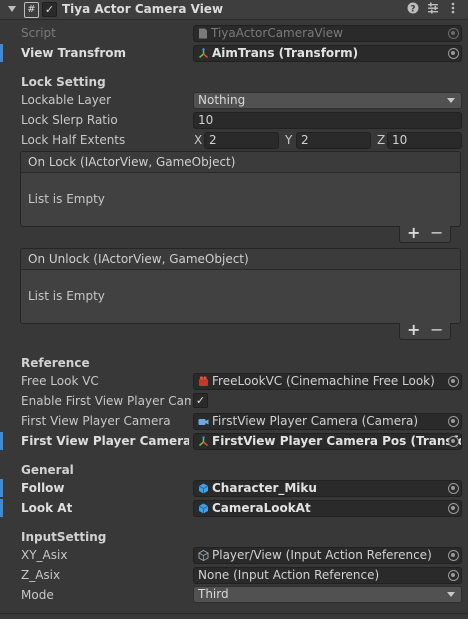 Image resolution: width=468 pixels, height=619 pixels. Describe the element at coordinates (234, 613) in the screenshot. I see `divider` at that location.